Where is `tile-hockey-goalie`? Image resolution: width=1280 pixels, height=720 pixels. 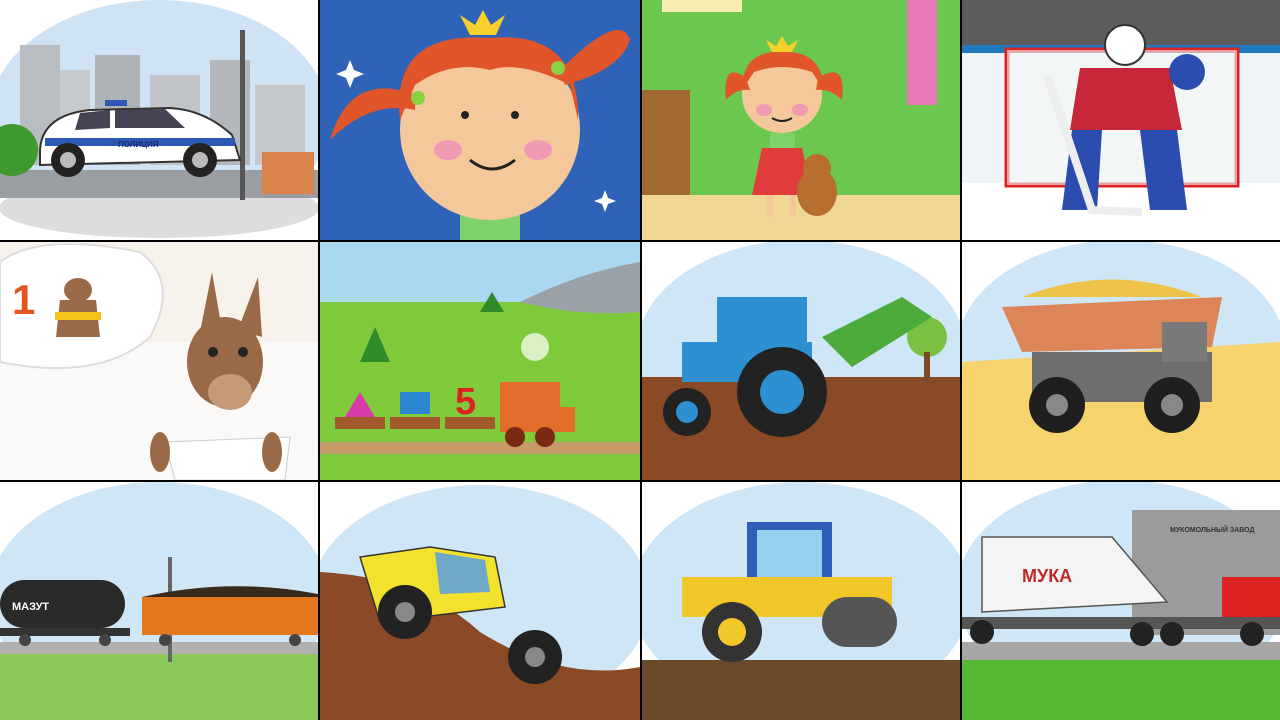
tile-hockey-goalie is located at coordinates (1121, 120).